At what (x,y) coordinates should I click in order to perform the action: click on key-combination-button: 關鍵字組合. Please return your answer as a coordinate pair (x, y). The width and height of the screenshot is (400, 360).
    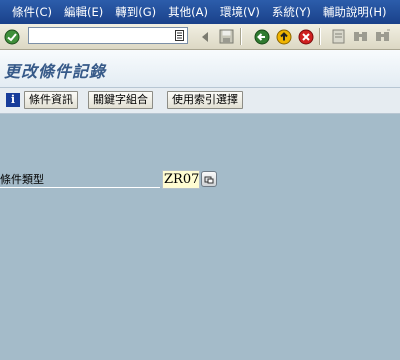
    Looking at the image, I should click on (120, 100).